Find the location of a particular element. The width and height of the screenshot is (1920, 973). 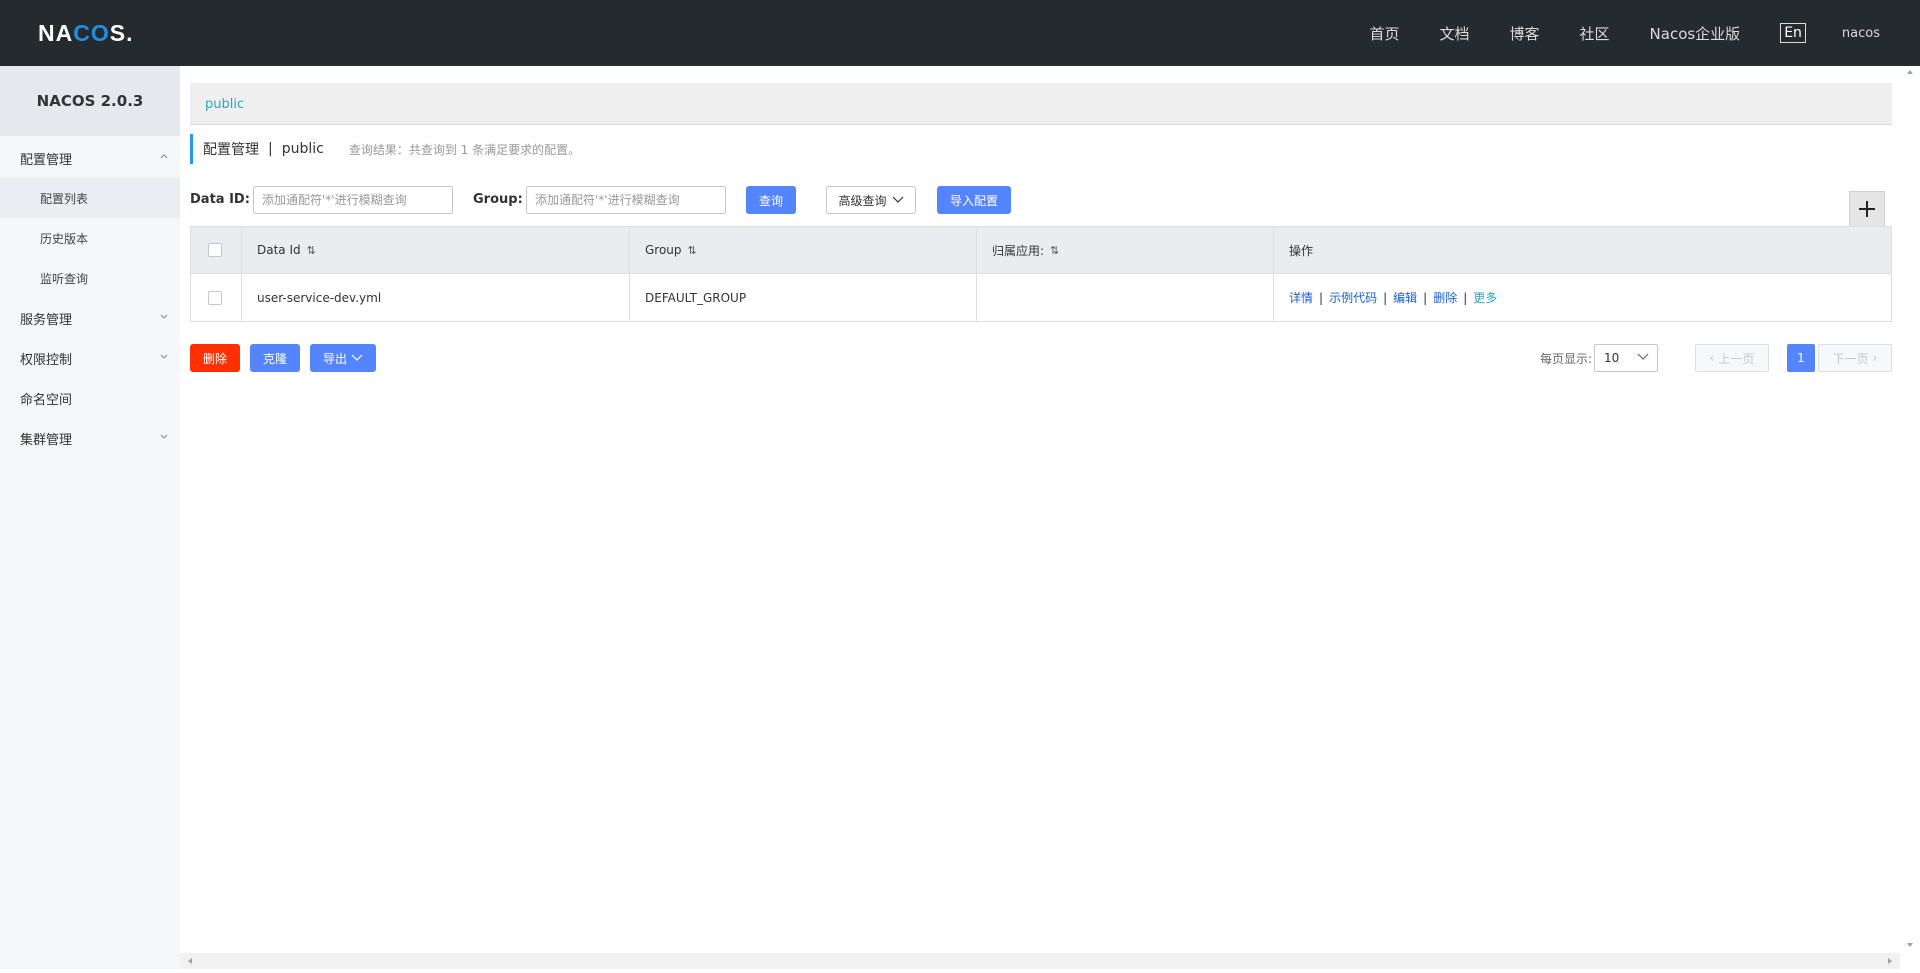

menu-label: 命名空间 is located at coordinates (46, 400).